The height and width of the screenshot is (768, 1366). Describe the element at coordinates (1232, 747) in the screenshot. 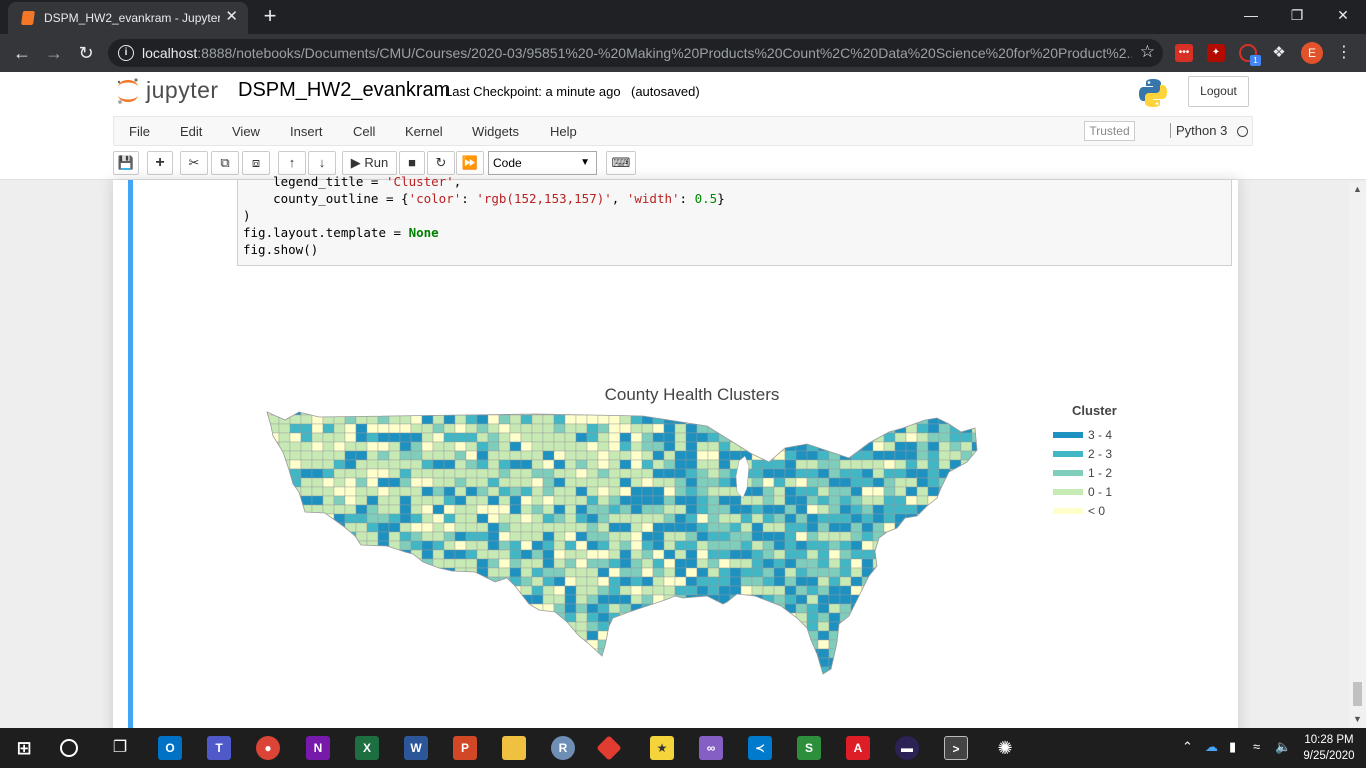

I see `battery-icon: ▮` at that location.